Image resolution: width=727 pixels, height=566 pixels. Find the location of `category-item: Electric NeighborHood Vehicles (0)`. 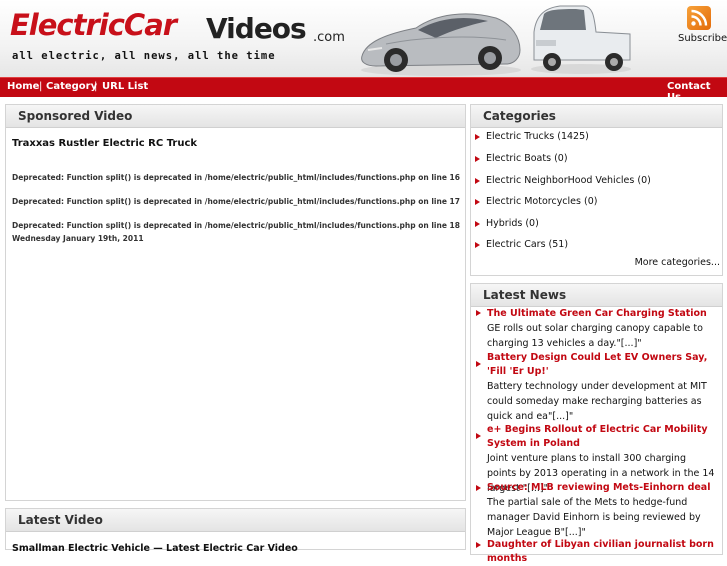

category-item: Electric NeighborHood Vehicles (0) is located at coordinates (563, 180).